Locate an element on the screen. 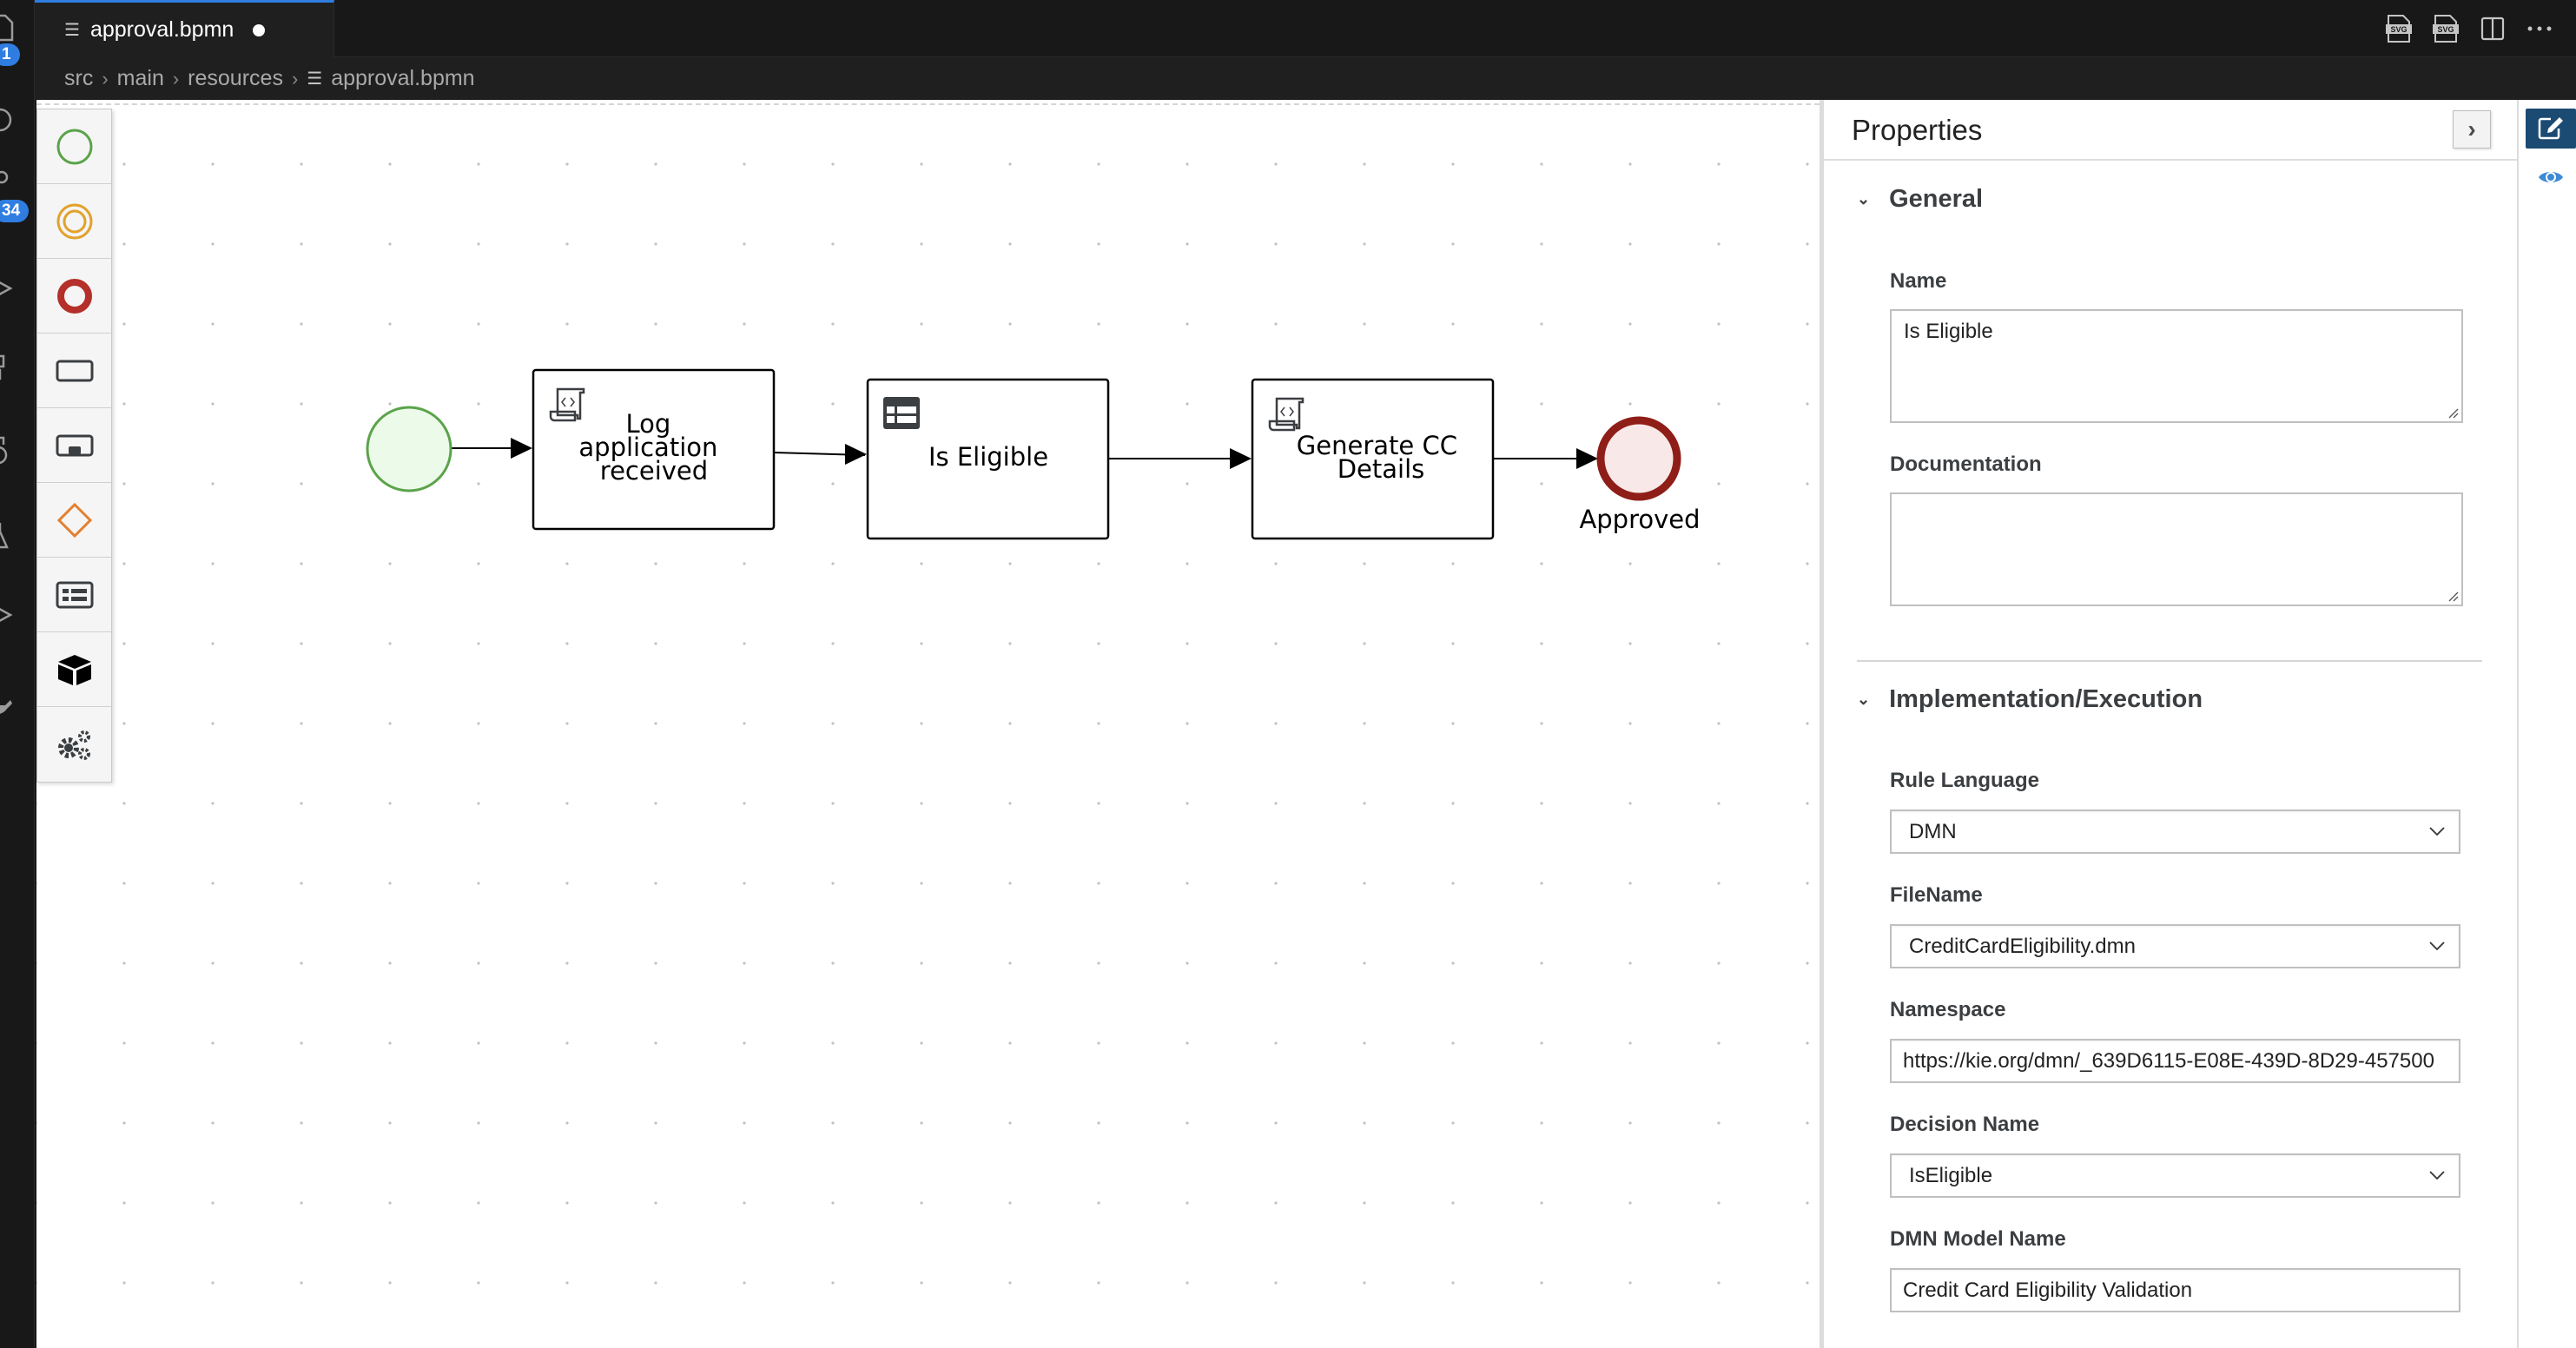 The image size is (2576, 1348). name-textarea: Is Eligible is located at coordinates (2176, 366).